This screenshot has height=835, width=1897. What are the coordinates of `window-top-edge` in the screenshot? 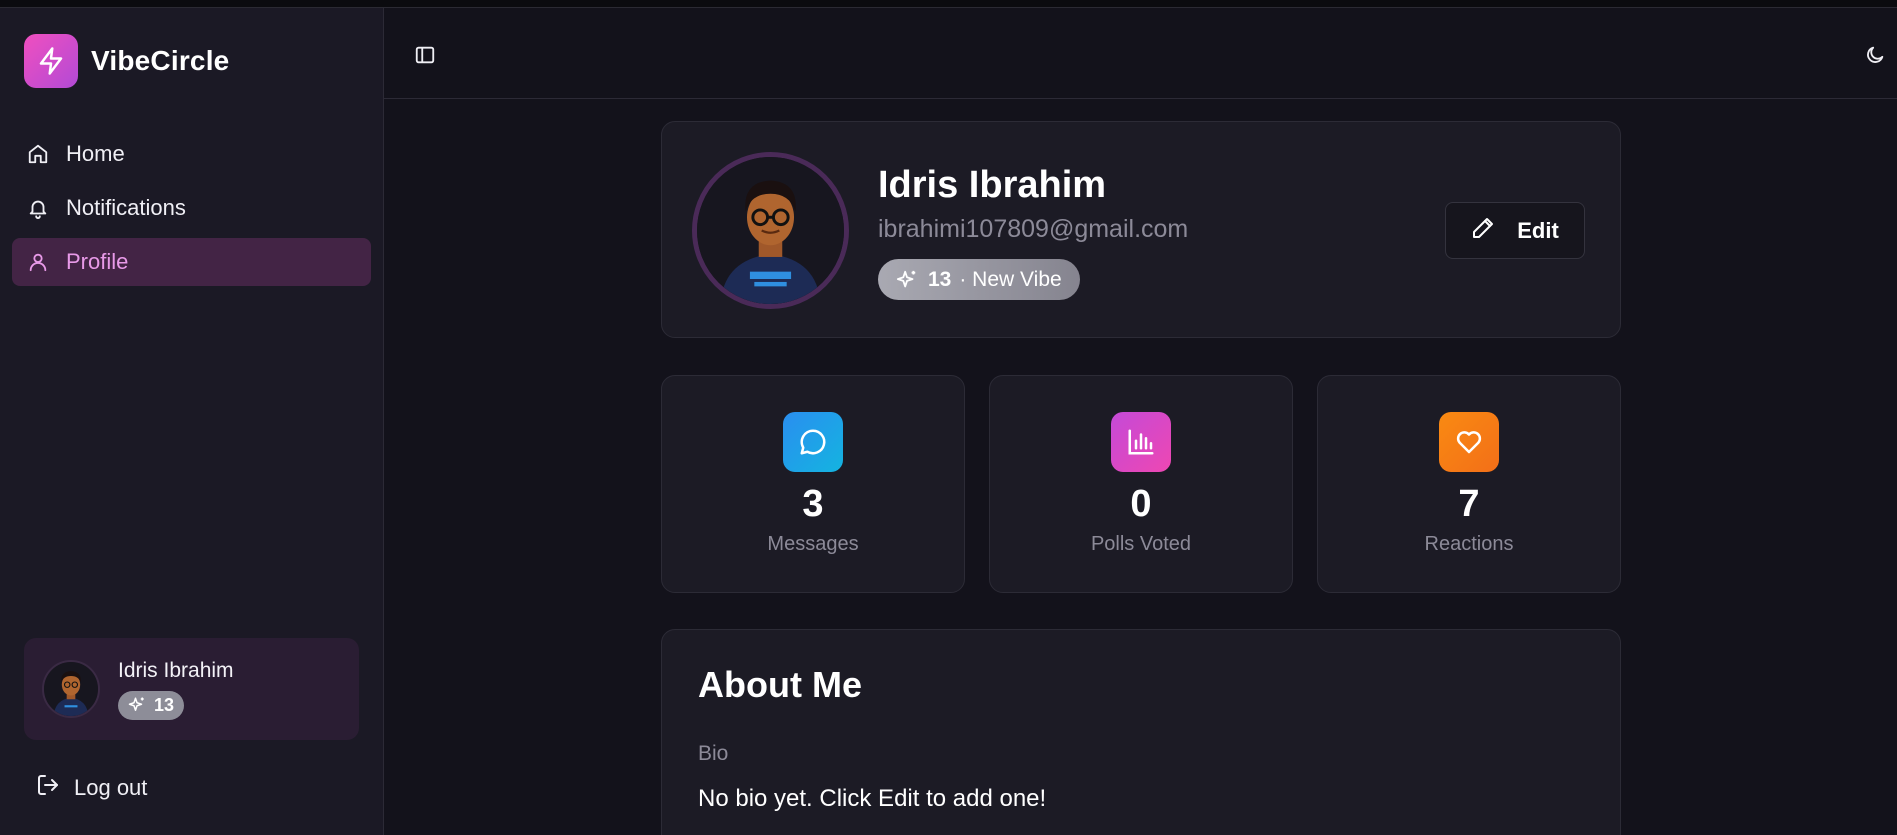 It's located at (948, 4).